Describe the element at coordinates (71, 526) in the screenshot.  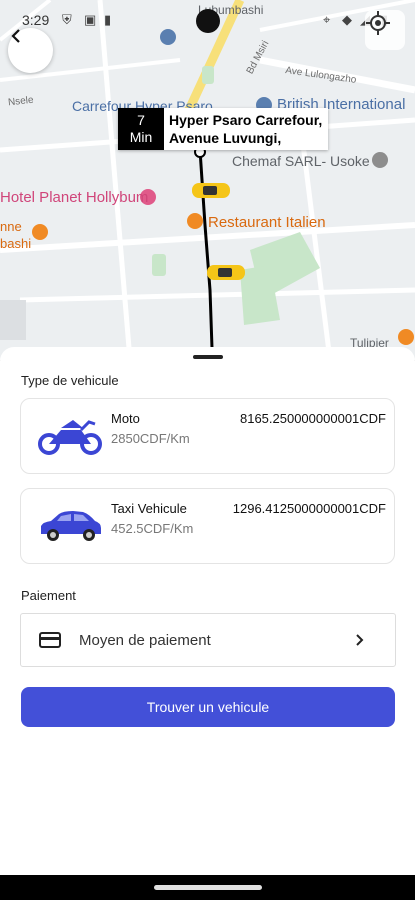
I see `car-icon` at that location.